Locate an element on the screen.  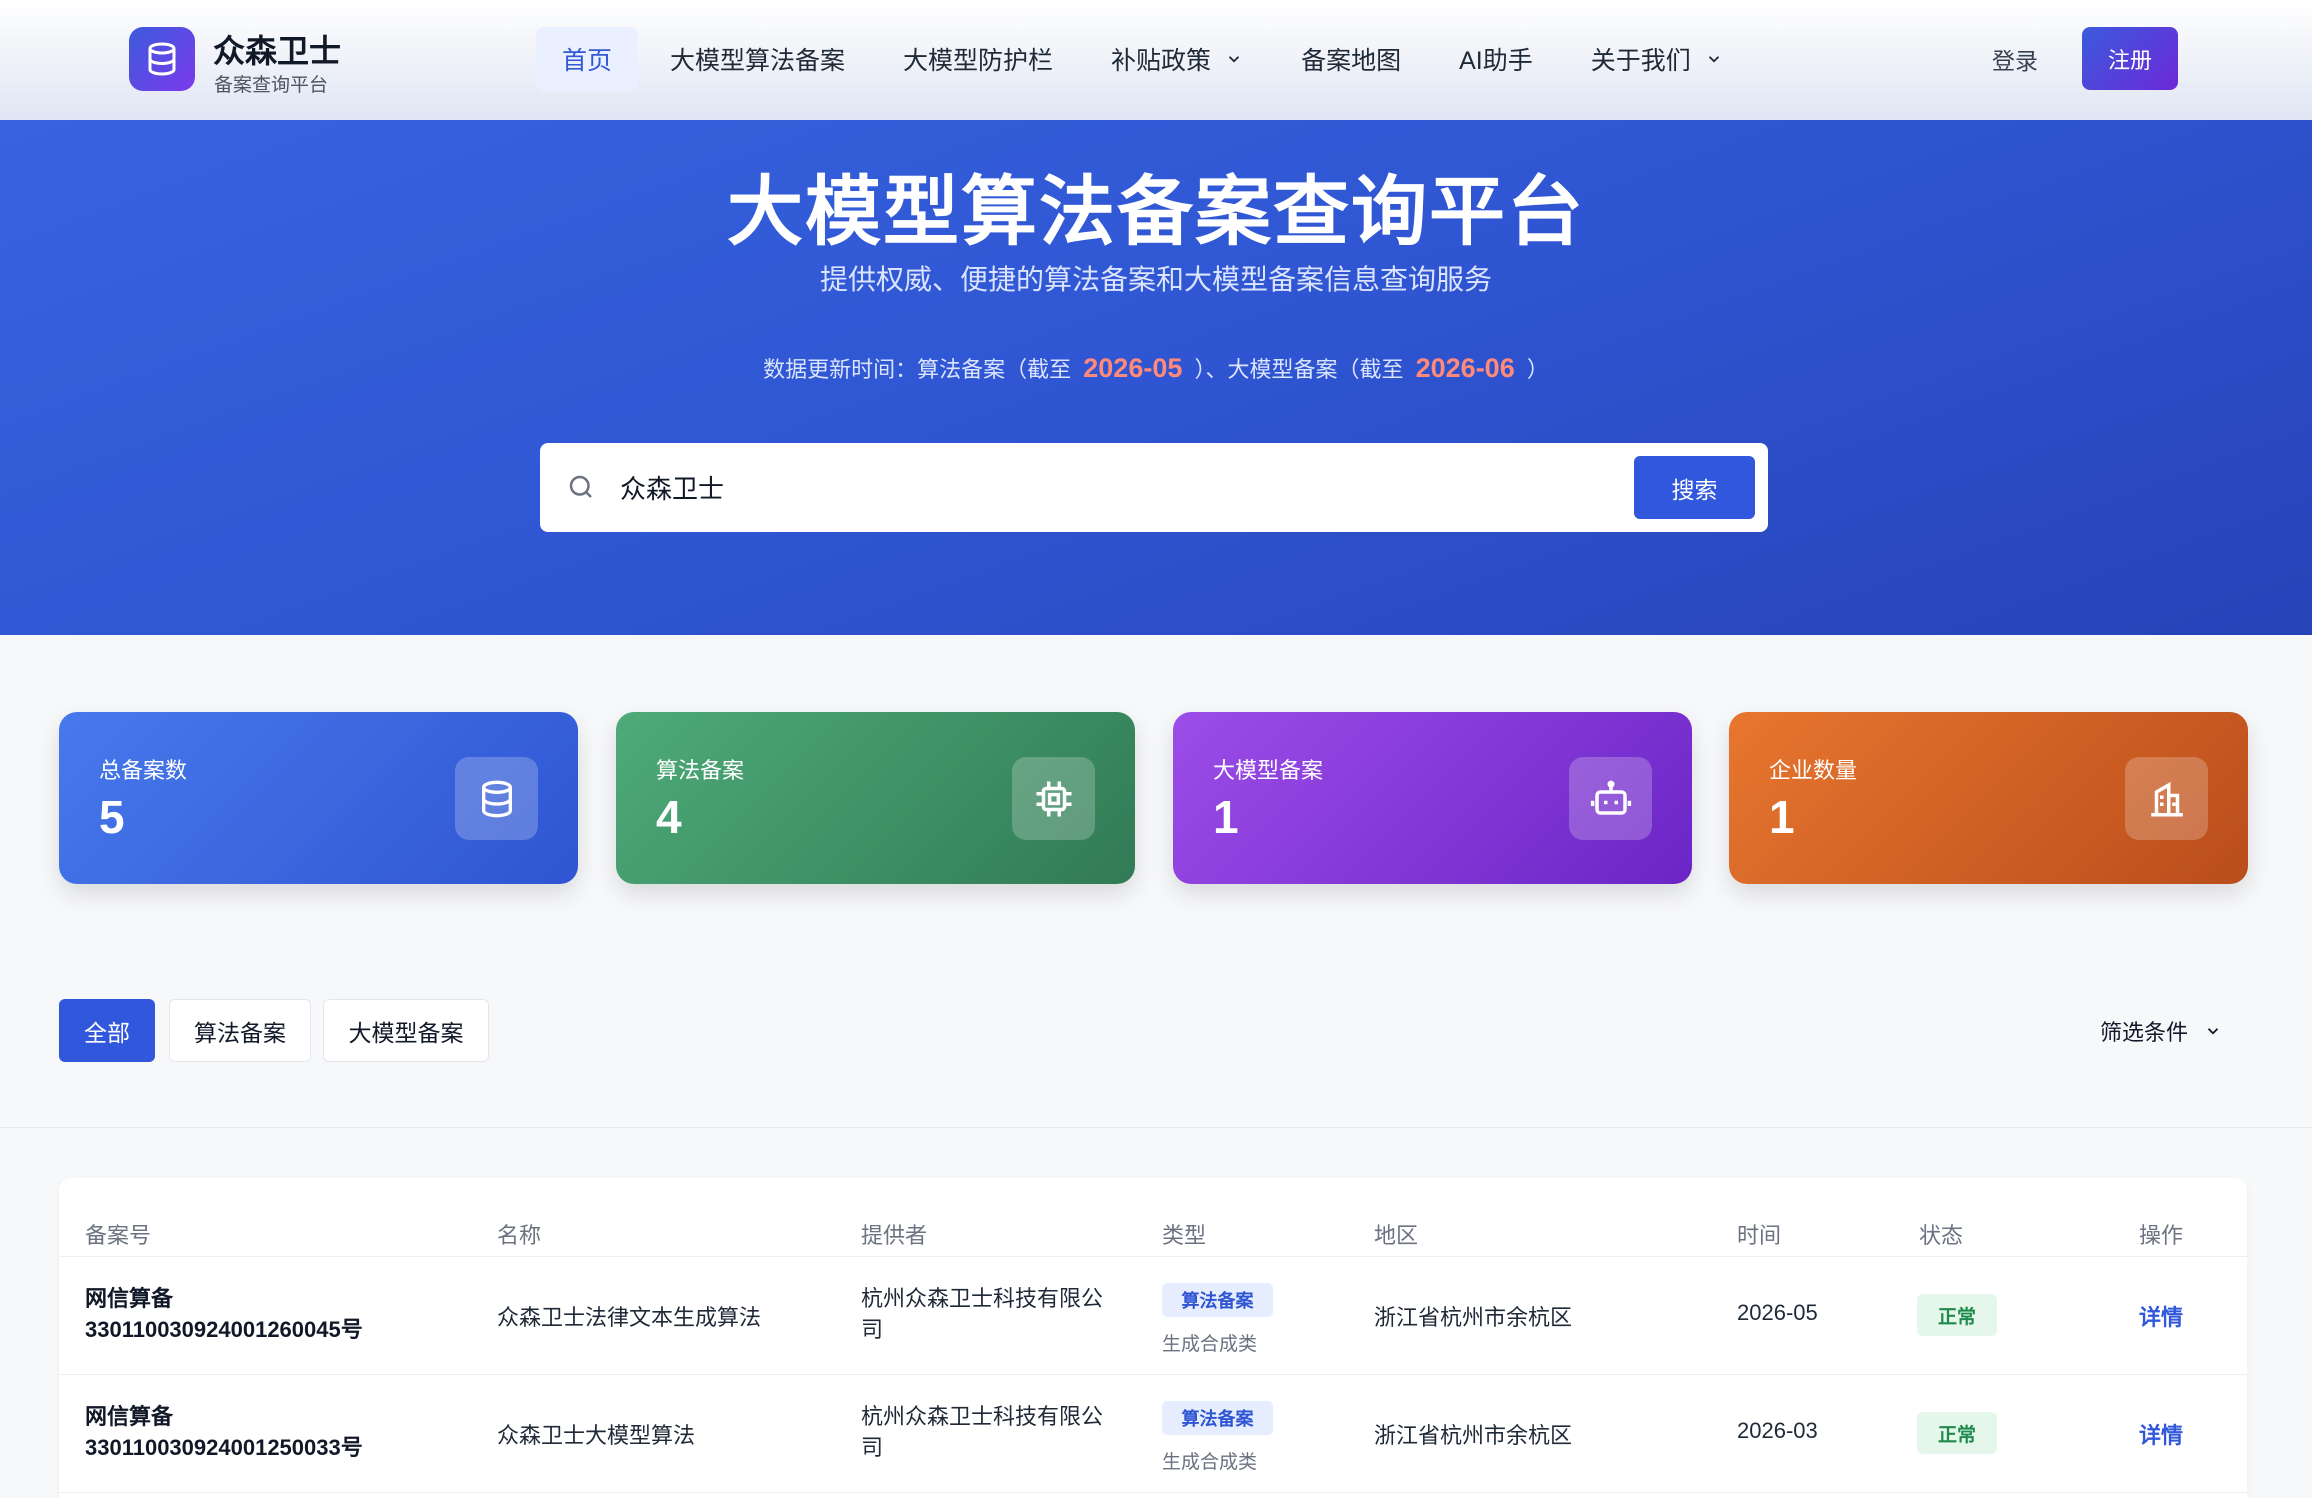
stat-value: 5 is located at coordinates (112, 817).